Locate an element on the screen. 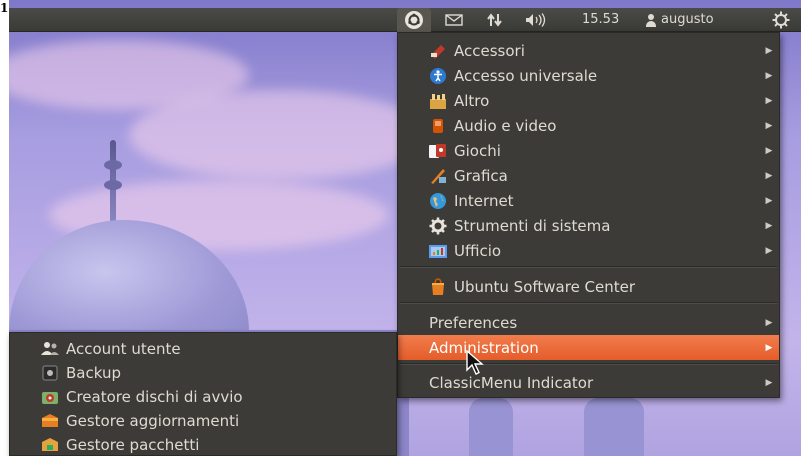 This screenshot has width=801, height=456. mail-icon is located at coordinates (454, 20).